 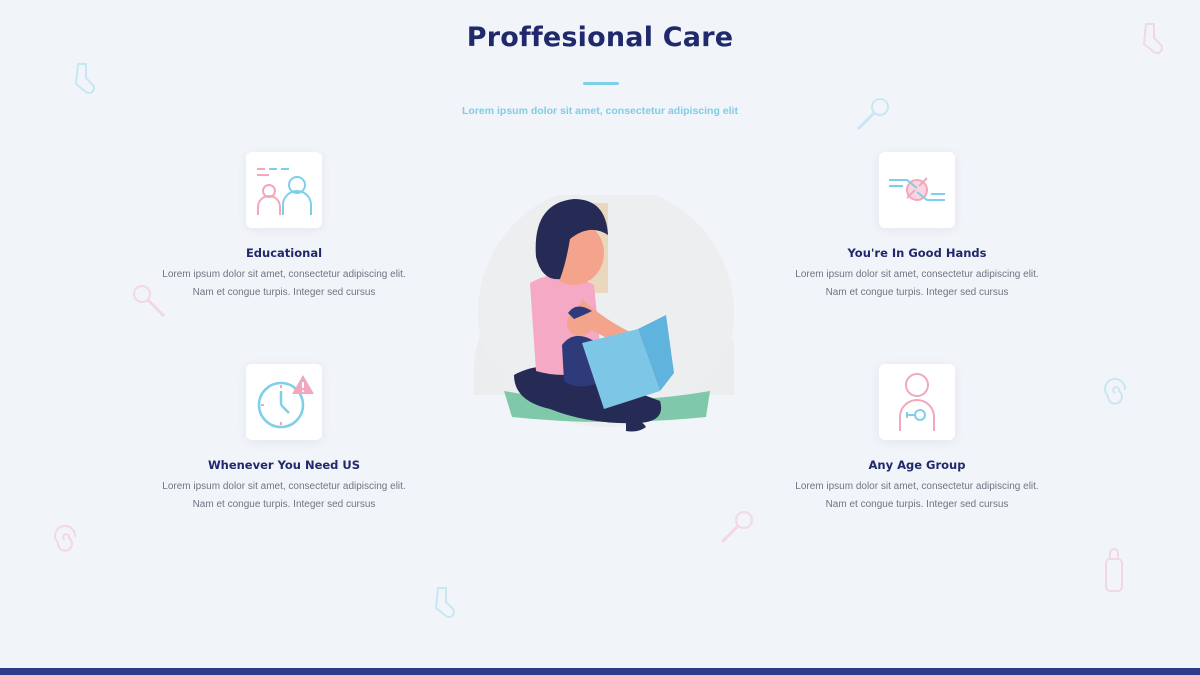 I want to click on clock-alert-icon, so click(x=285, y=402).